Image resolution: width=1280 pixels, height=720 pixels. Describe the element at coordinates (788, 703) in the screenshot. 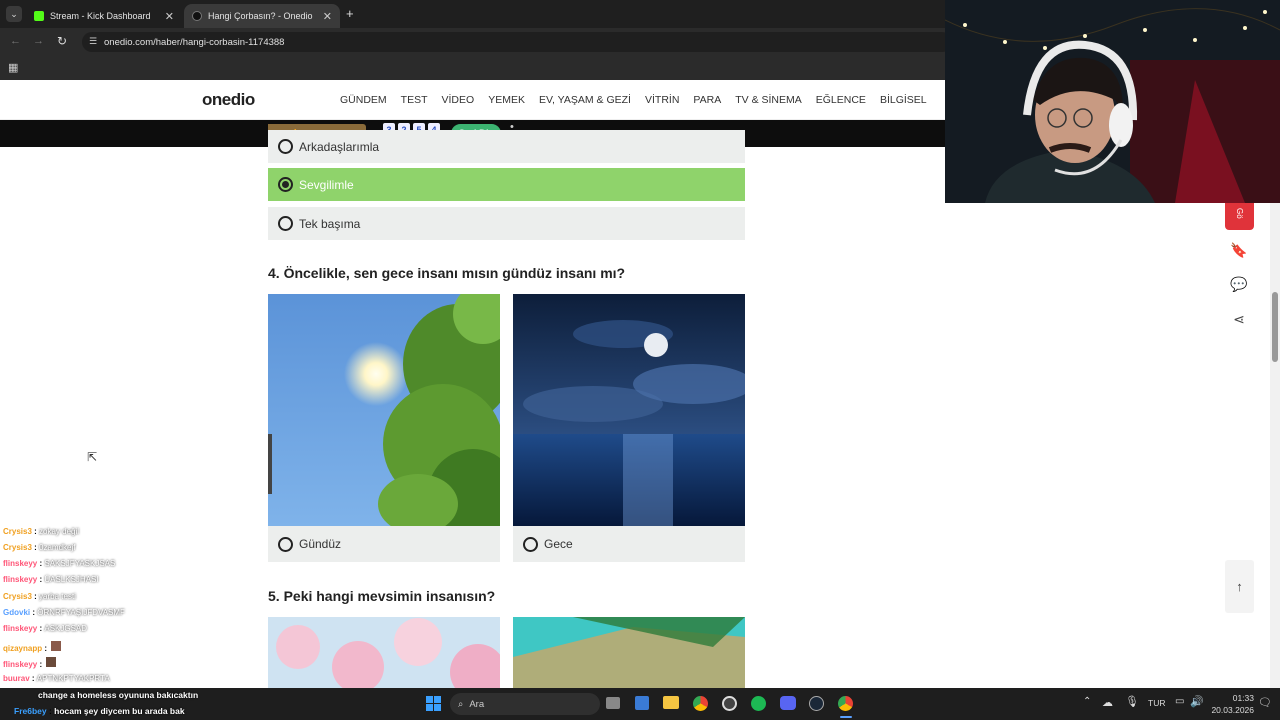

I see `discord-icon` at that location.